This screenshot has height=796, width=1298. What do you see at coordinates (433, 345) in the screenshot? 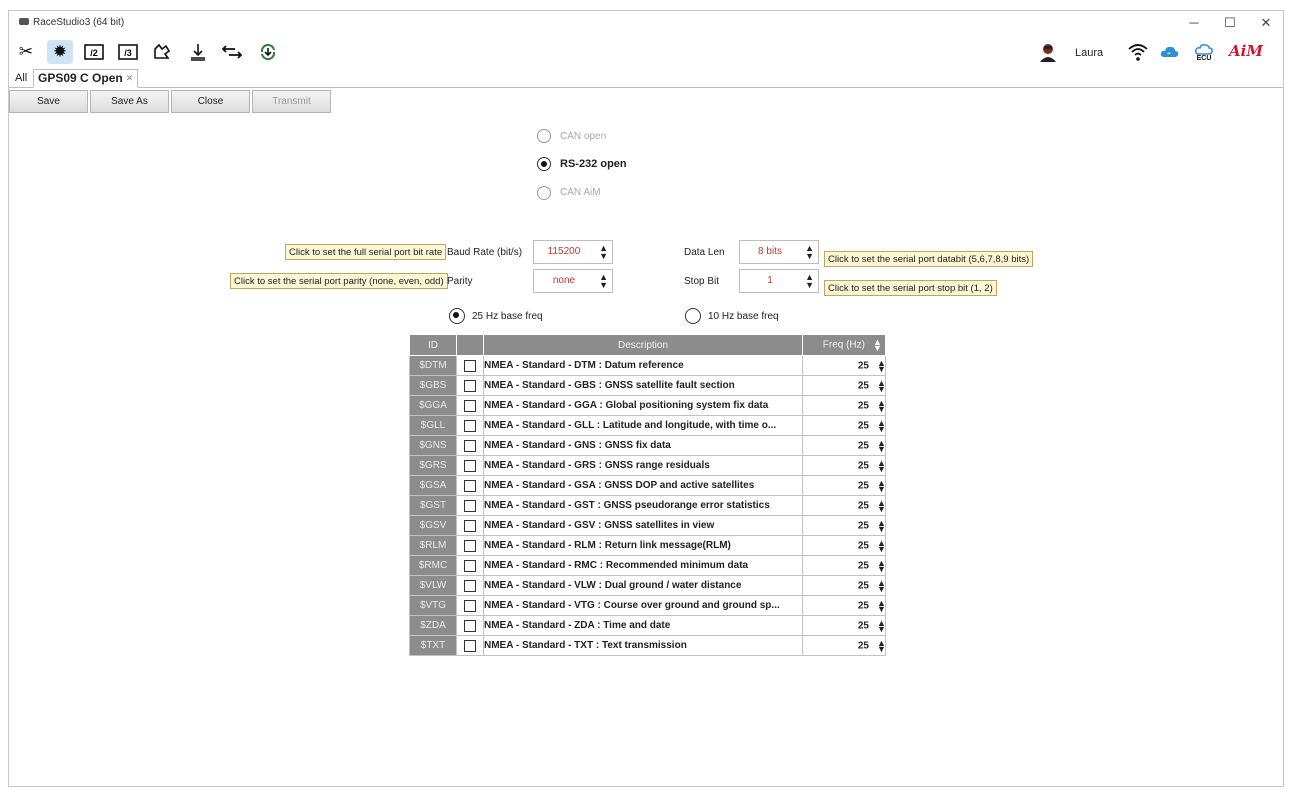
I see `col-id-header: ID` at bounding box center [433, 345].